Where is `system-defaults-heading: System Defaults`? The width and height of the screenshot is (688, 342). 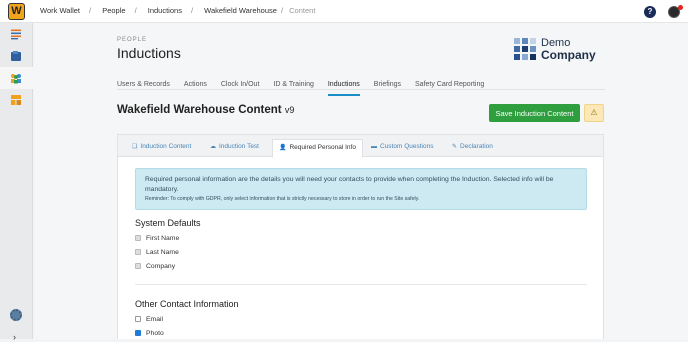 system-defaults-heading: System Defaults is located at coordinates (168, 223).